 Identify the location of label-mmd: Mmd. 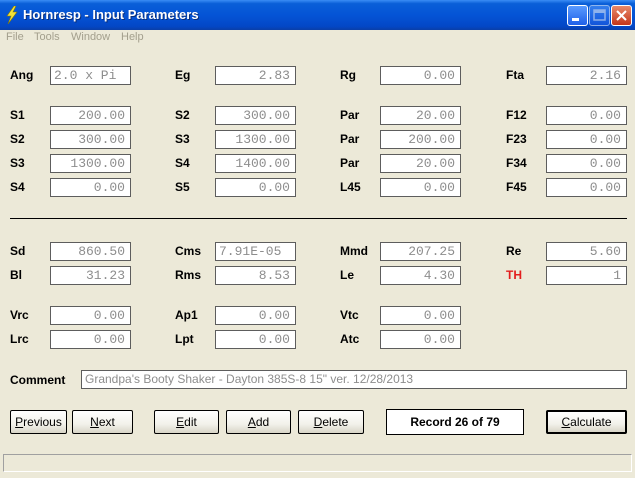
(354, 251).